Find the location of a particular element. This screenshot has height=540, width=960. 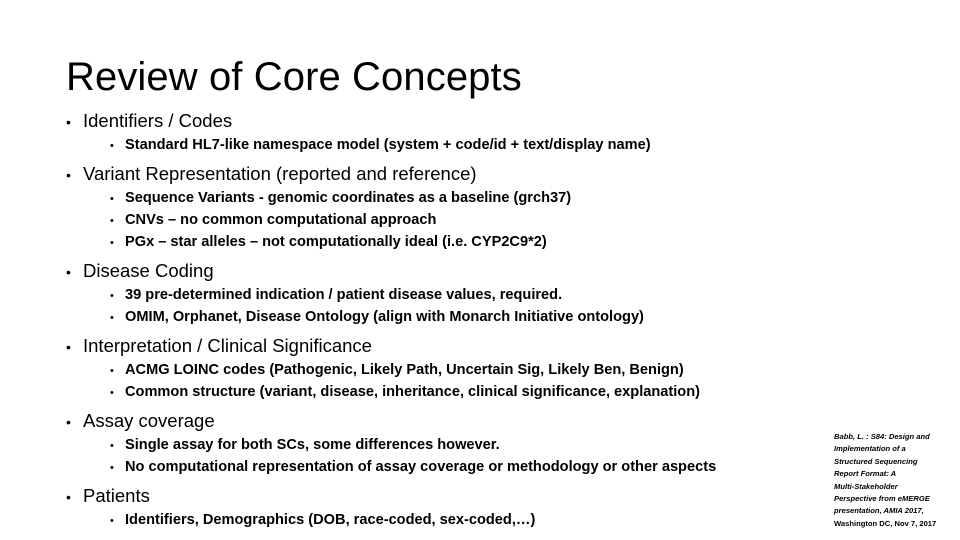

citation-line: Implementation of a is located at coordinates (870, 449).